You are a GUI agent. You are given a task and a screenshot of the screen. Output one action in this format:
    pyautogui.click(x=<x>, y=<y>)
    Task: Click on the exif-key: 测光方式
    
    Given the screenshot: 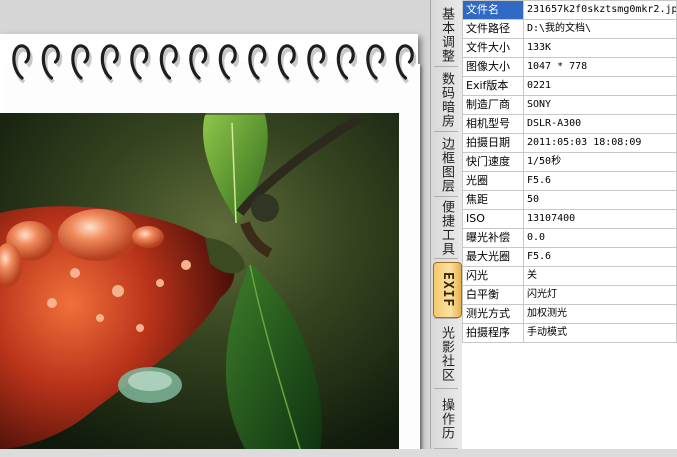 What is the action you would take?
    pyautogui.click(x=493, y=314)
    